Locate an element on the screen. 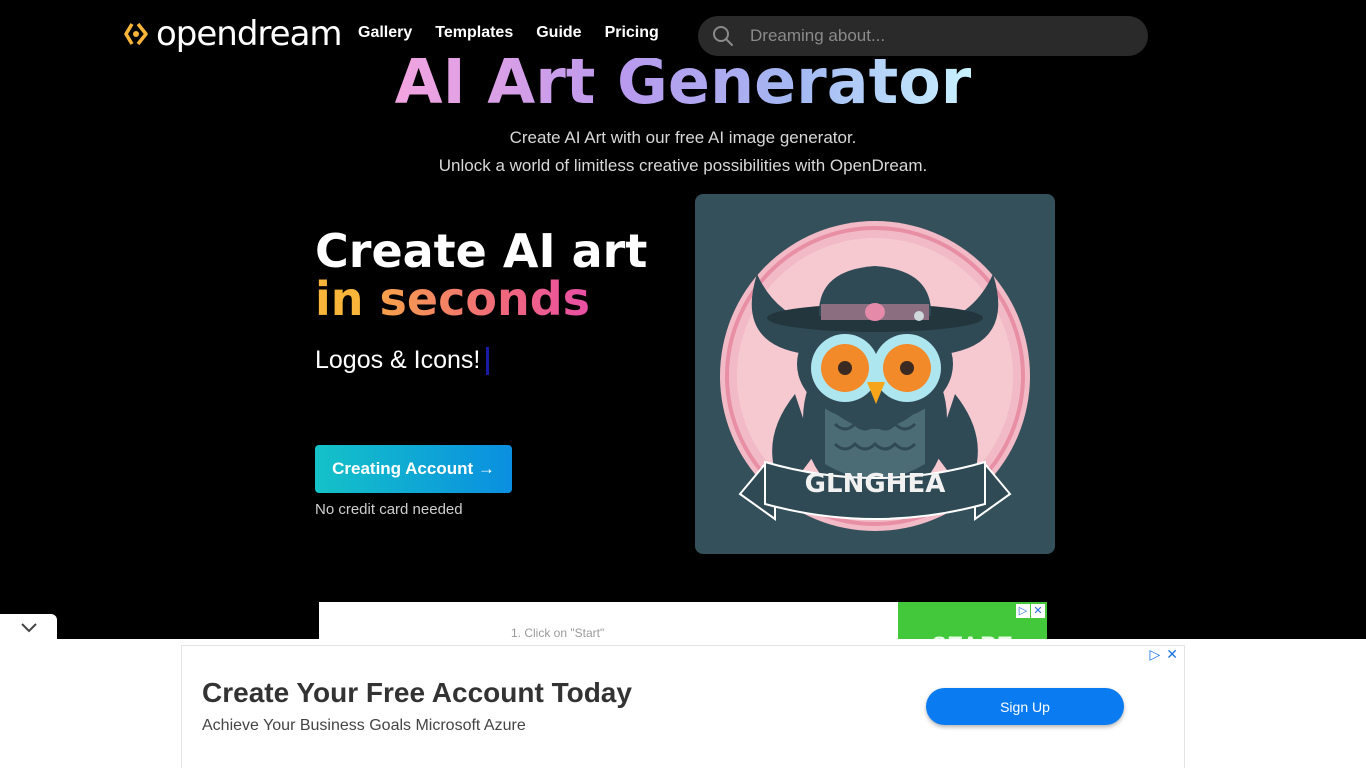 This screenshot has height=768, width=1366. logo-text: opendream is located at coordinates (249, 34).